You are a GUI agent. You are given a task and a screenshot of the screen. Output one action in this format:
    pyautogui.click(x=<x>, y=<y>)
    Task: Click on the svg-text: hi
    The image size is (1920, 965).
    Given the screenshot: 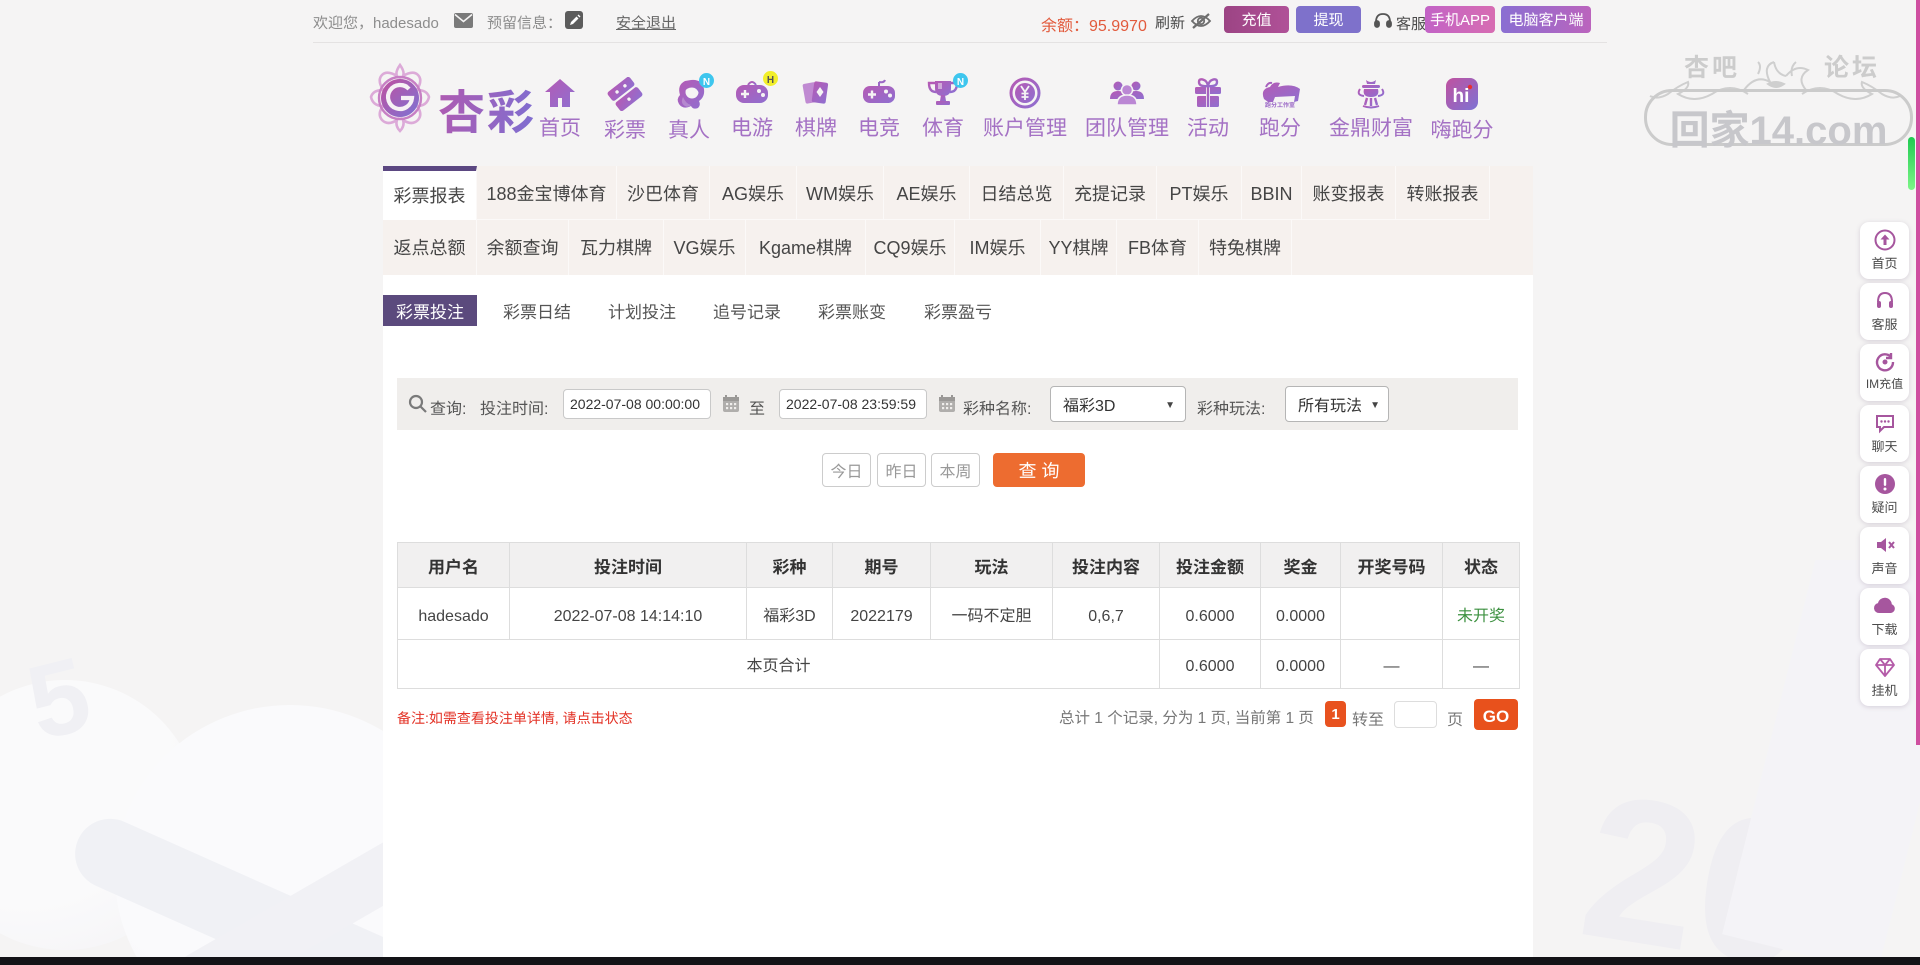 What is the action you would take?
    pyautogui.click(x=1461, y=96)
    